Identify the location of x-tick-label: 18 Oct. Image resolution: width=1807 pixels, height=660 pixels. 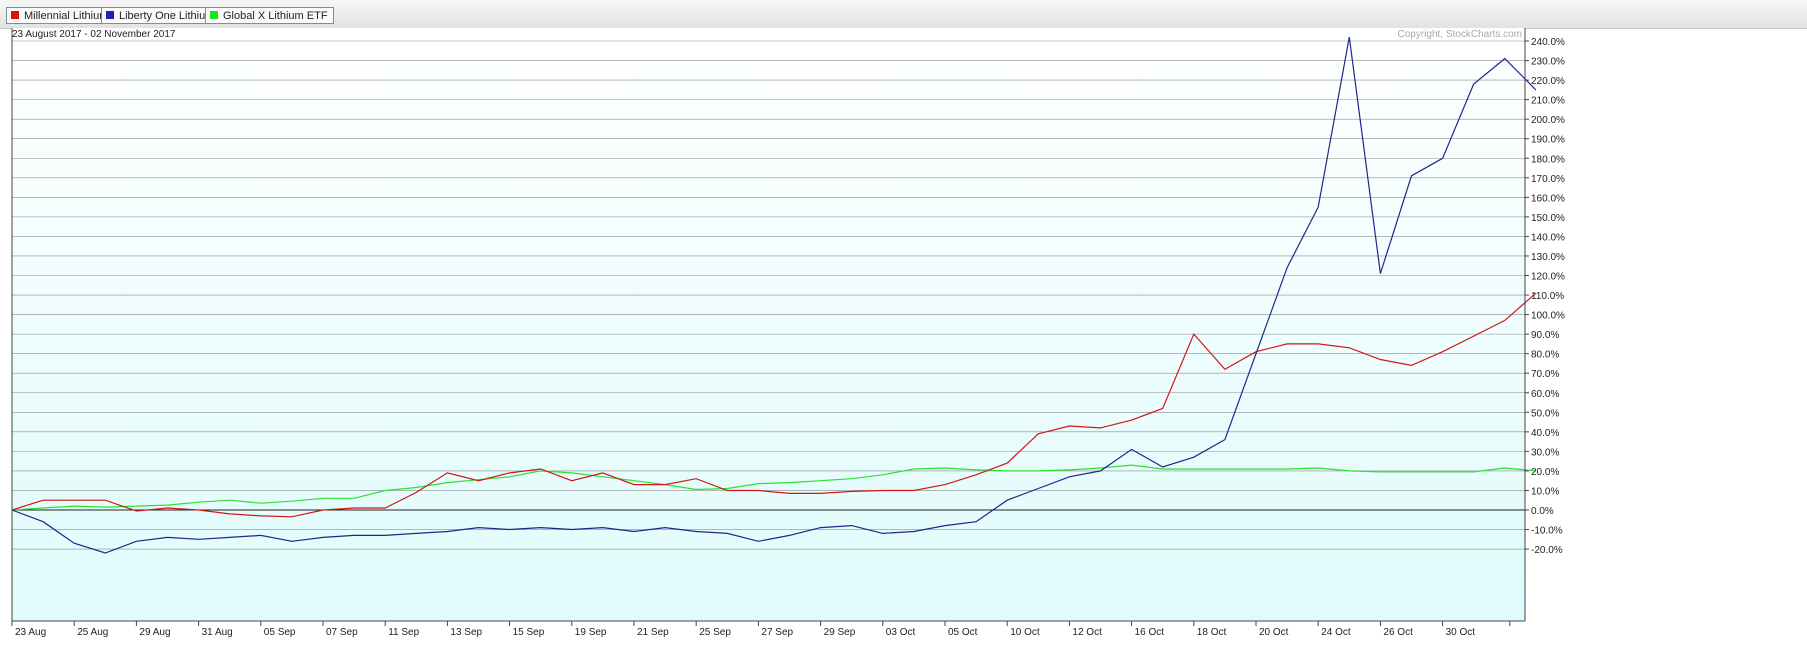
(1212, 632).